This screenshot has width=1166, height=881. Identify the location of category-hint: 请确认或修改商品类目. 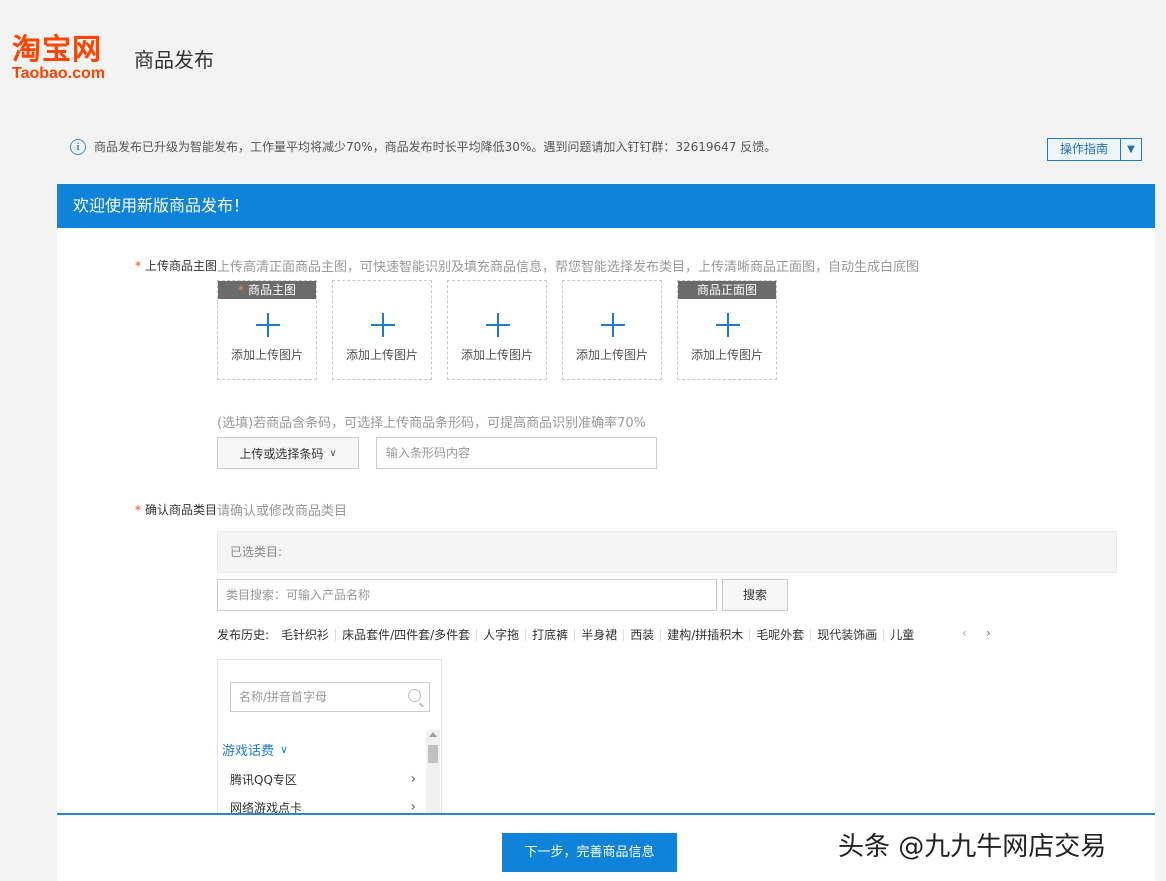
(282, 511).